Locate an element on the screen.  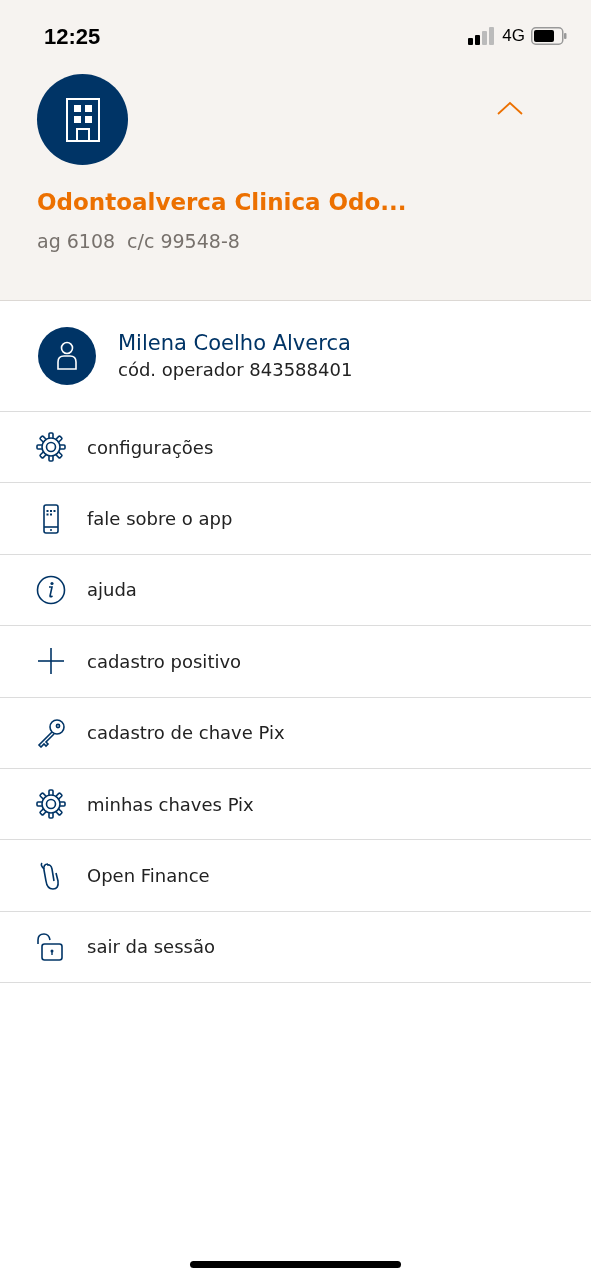
battery-icon is located at coordinates (549, 36).